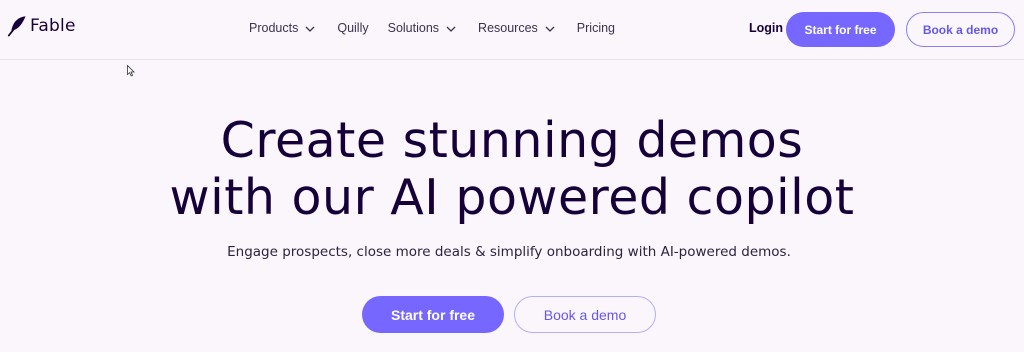  What do you see at coordinates (840, 29) in the screenshot?
I see `header-start-for-free-button: Start for free` at bounding box center [840, 29].